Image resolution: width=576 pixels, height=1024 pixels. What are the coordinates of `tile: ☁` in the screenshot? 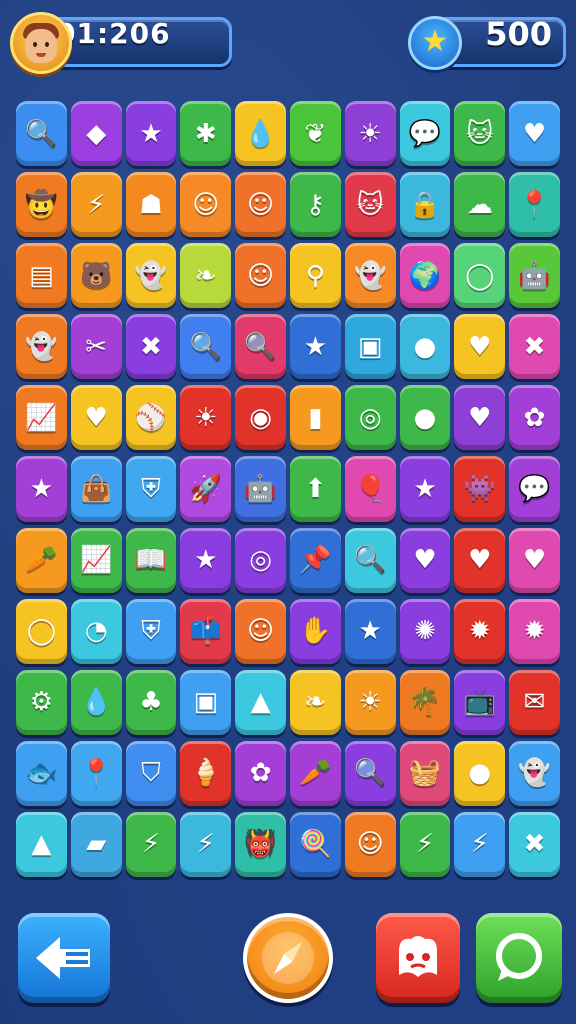 It's located at (480, 205).